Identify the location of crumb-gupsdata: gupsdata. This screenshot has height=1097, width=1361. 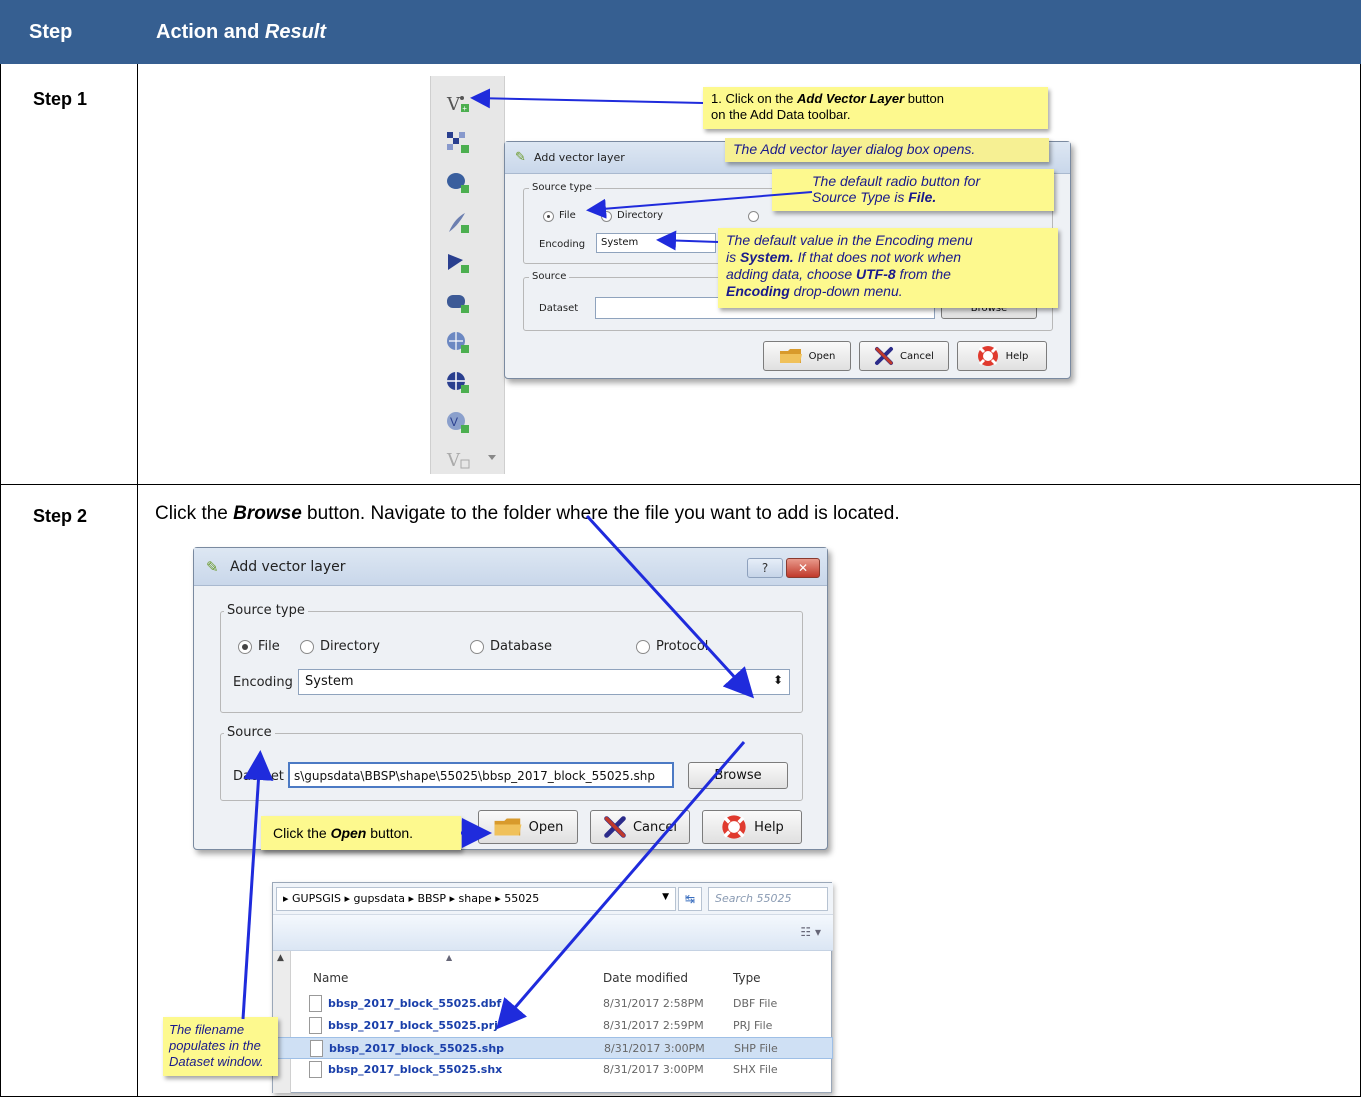
(379, 898).